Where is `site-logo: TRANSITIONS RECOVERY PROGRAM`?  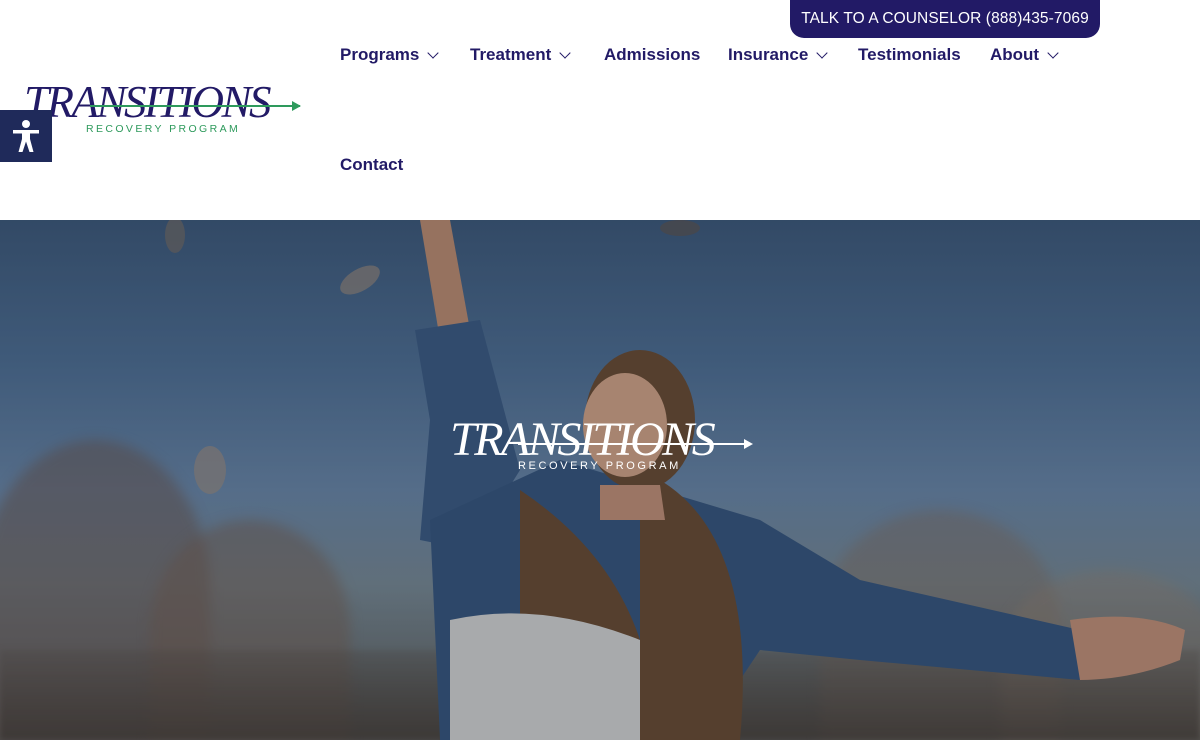 site-logo: TRANSITIONS RECOVERY PROGRAM is located at coordinates (161, 110).